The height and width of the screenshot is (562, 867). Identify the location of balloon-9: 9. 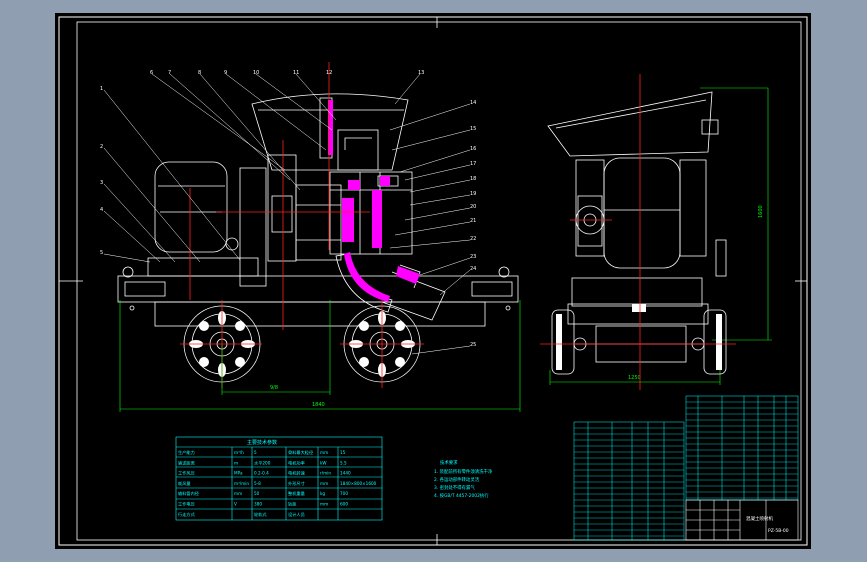
(225, 73).